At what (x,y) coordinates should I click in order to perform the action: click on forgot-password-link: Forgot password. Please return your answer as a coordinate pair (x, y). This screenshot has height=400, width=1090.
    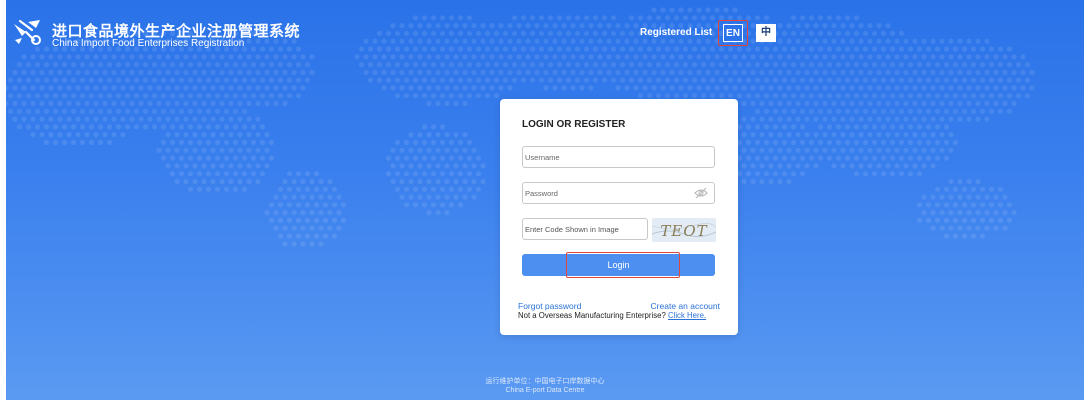
    Looking at the image, I should click on (549, 306).